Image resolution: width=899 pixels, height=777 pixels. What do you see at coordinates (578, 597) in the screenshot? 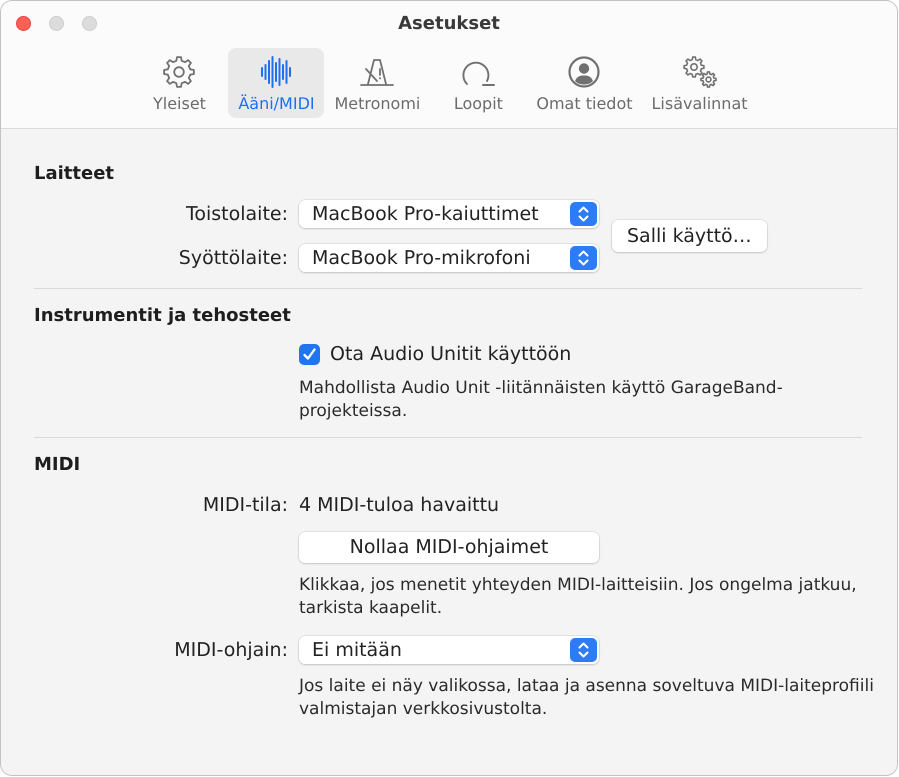
I see `help-text: Klikkaa, jos menetit yhteyden MIDI-laitteisiin. Jos ongelma jatkuu, tarkista kaapelit.` at bounding box center [578, 597].